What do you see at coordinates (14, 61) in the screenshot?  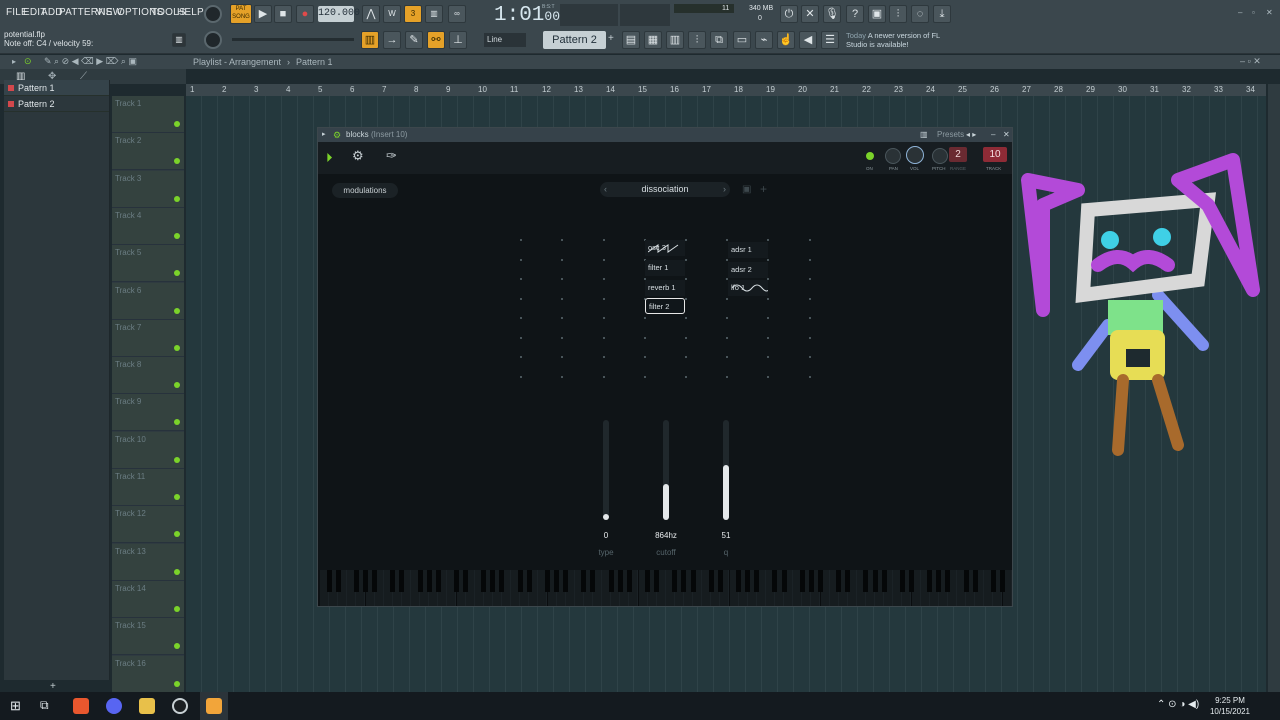 I see `playlist-menu-arrow-icon: ▸` at bounding box center [14, 61].